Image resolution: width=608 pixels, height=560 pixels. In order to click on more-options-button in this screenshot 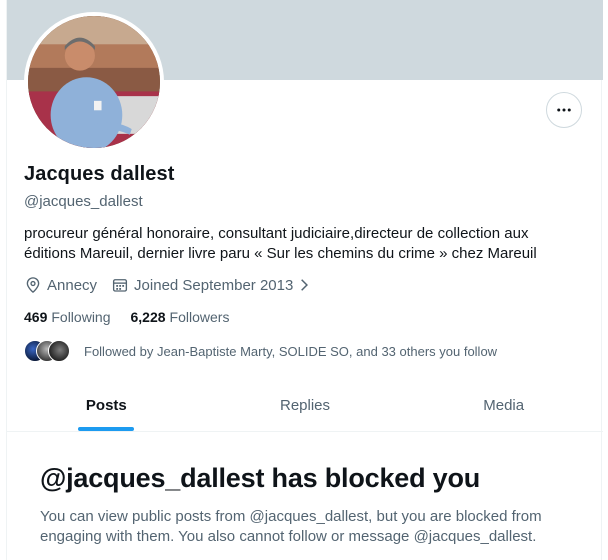, I will do `click(564, 110)`.